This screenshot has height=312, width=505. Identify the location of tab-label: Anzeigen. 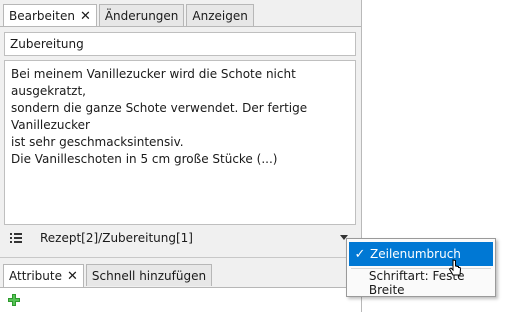
(220, 15).